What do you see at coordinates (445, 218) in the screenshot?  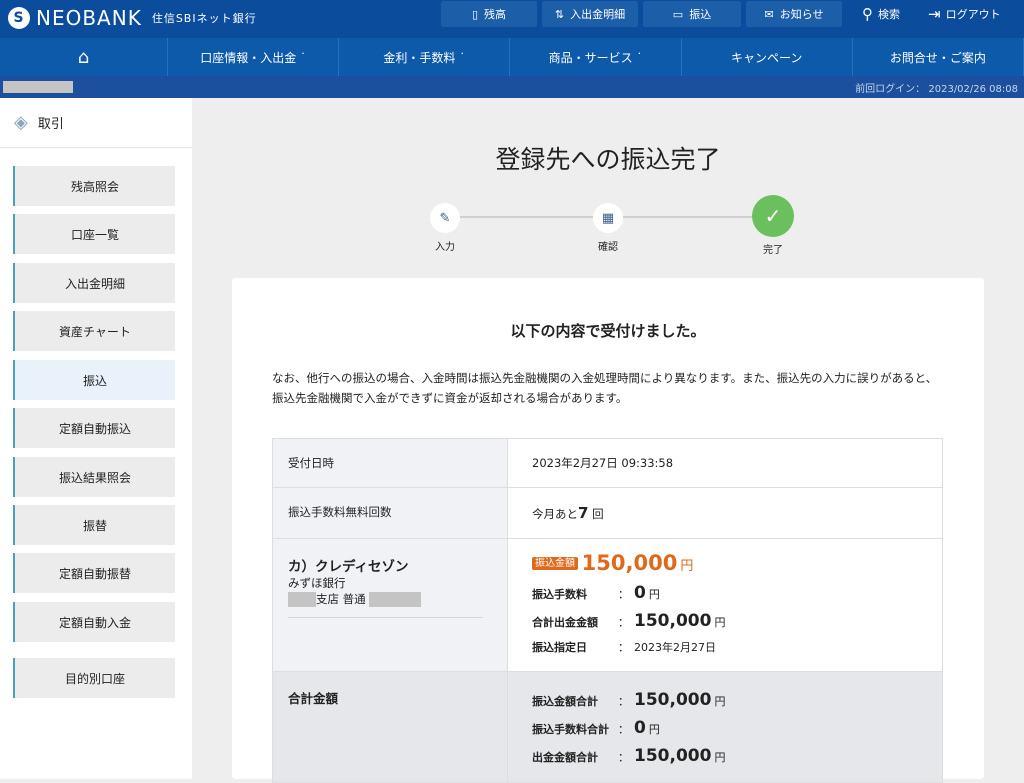 I see `pencil-icon: ✎` at bounding box center [445, 218].